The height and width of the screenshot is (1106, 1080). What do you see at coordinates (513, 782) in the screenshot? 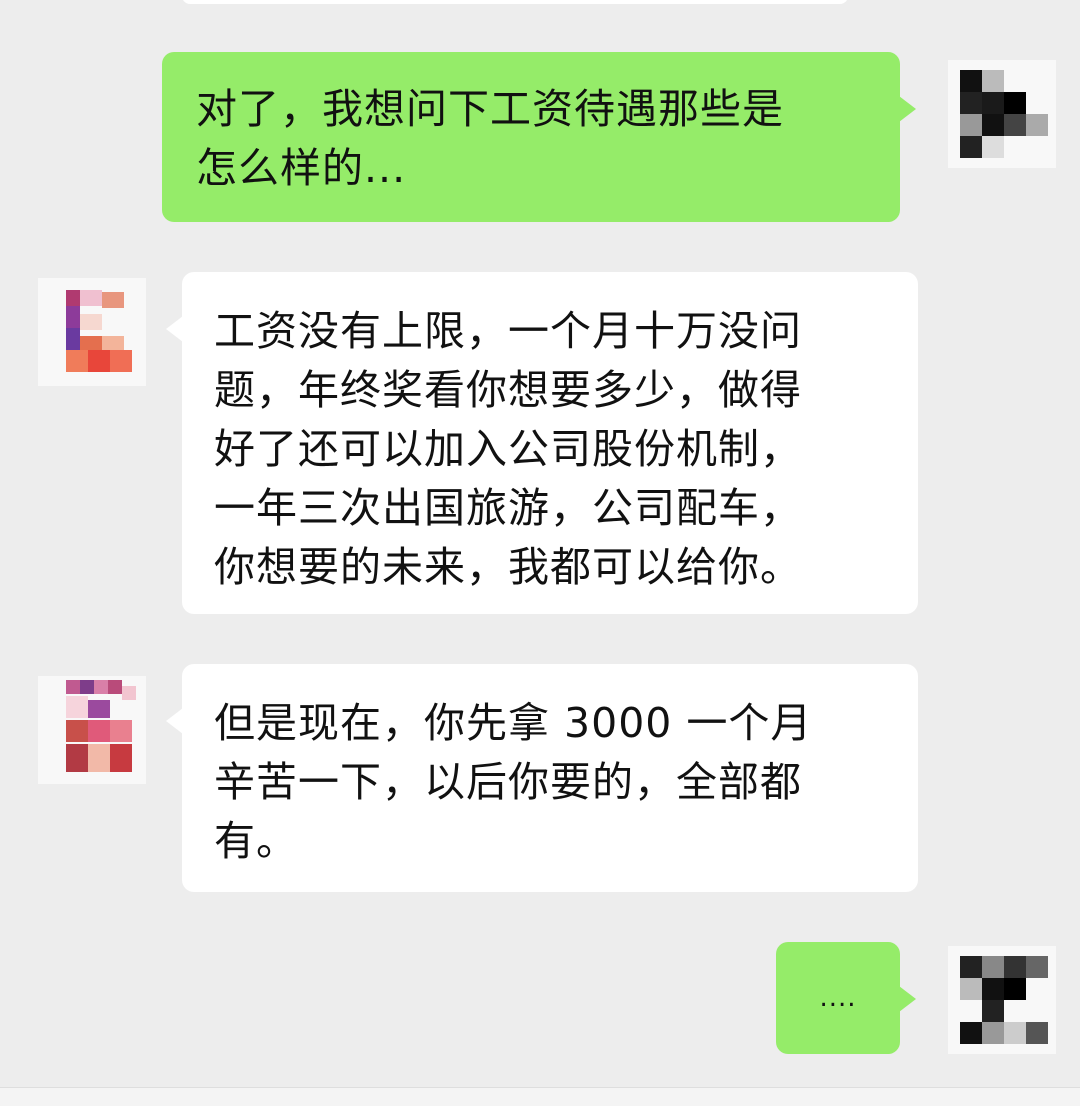
I see `message-text: 但是现在，你先拿 3000 一个月 辛苦一下，以后你要的，全部都 有。` at bounding box center [513, 782].